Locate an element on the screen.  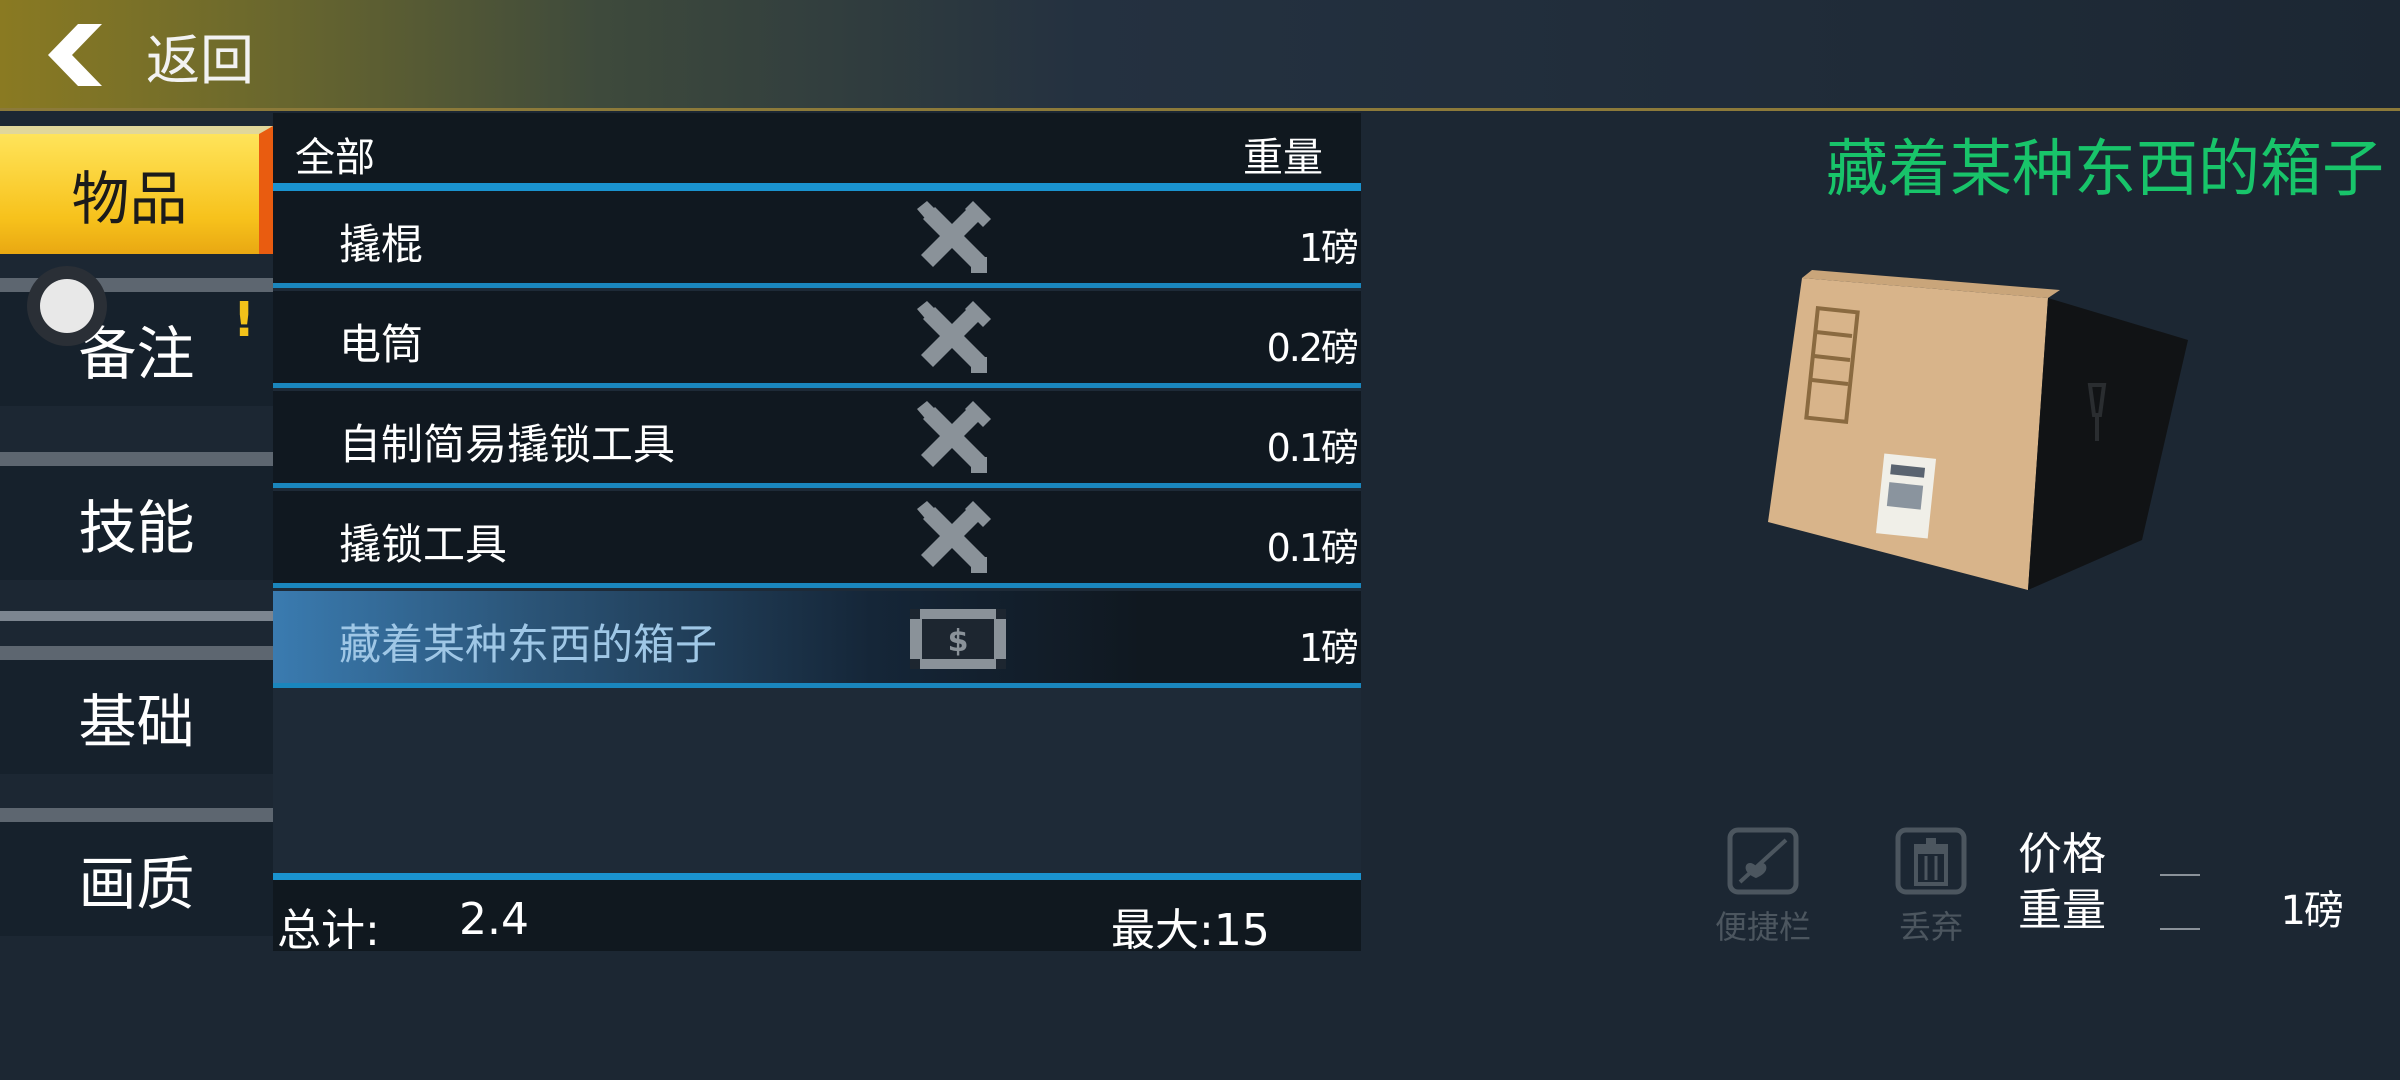
back-button: 返回 is located at coordinates (147, 56).